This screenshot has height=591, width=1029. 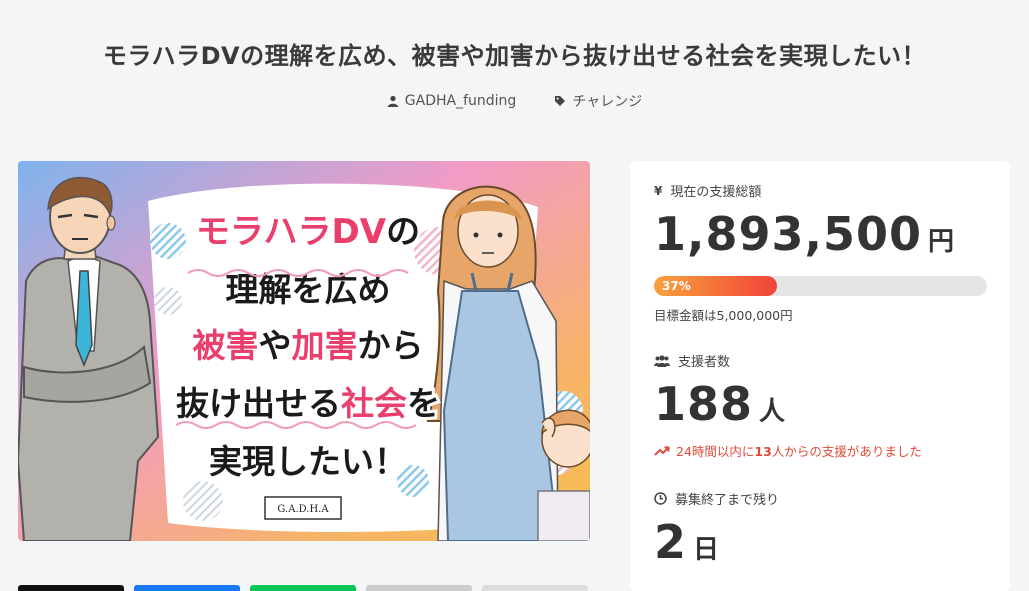 I want to click on recent-support-prefix: 24時間以内に, so click(x=715, y=451).